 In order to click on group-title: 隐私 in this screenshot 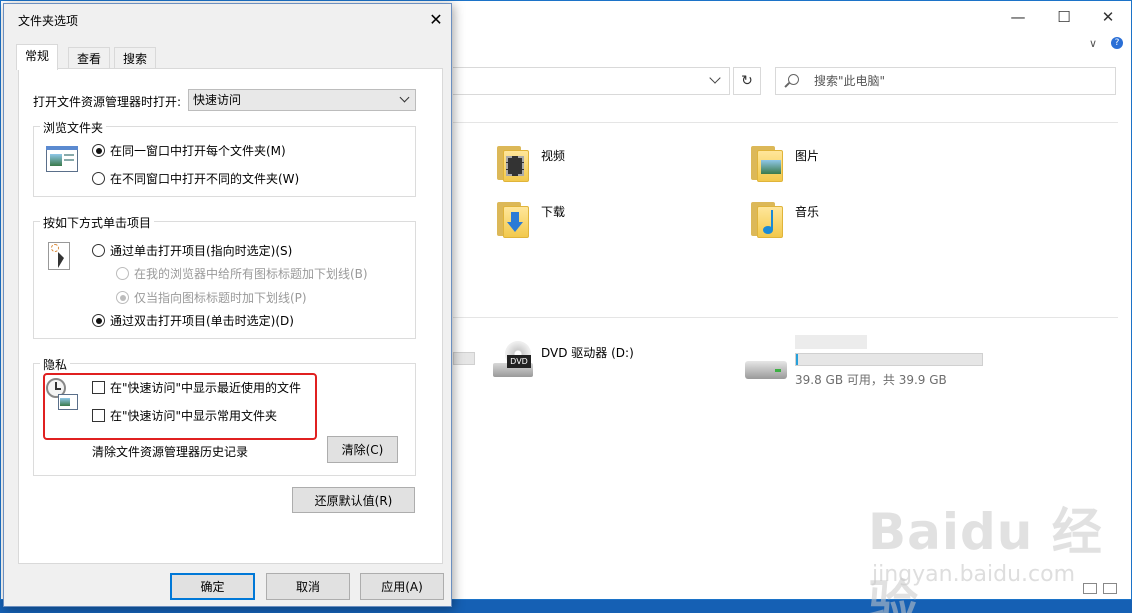, I will do `click(55, 364)`.